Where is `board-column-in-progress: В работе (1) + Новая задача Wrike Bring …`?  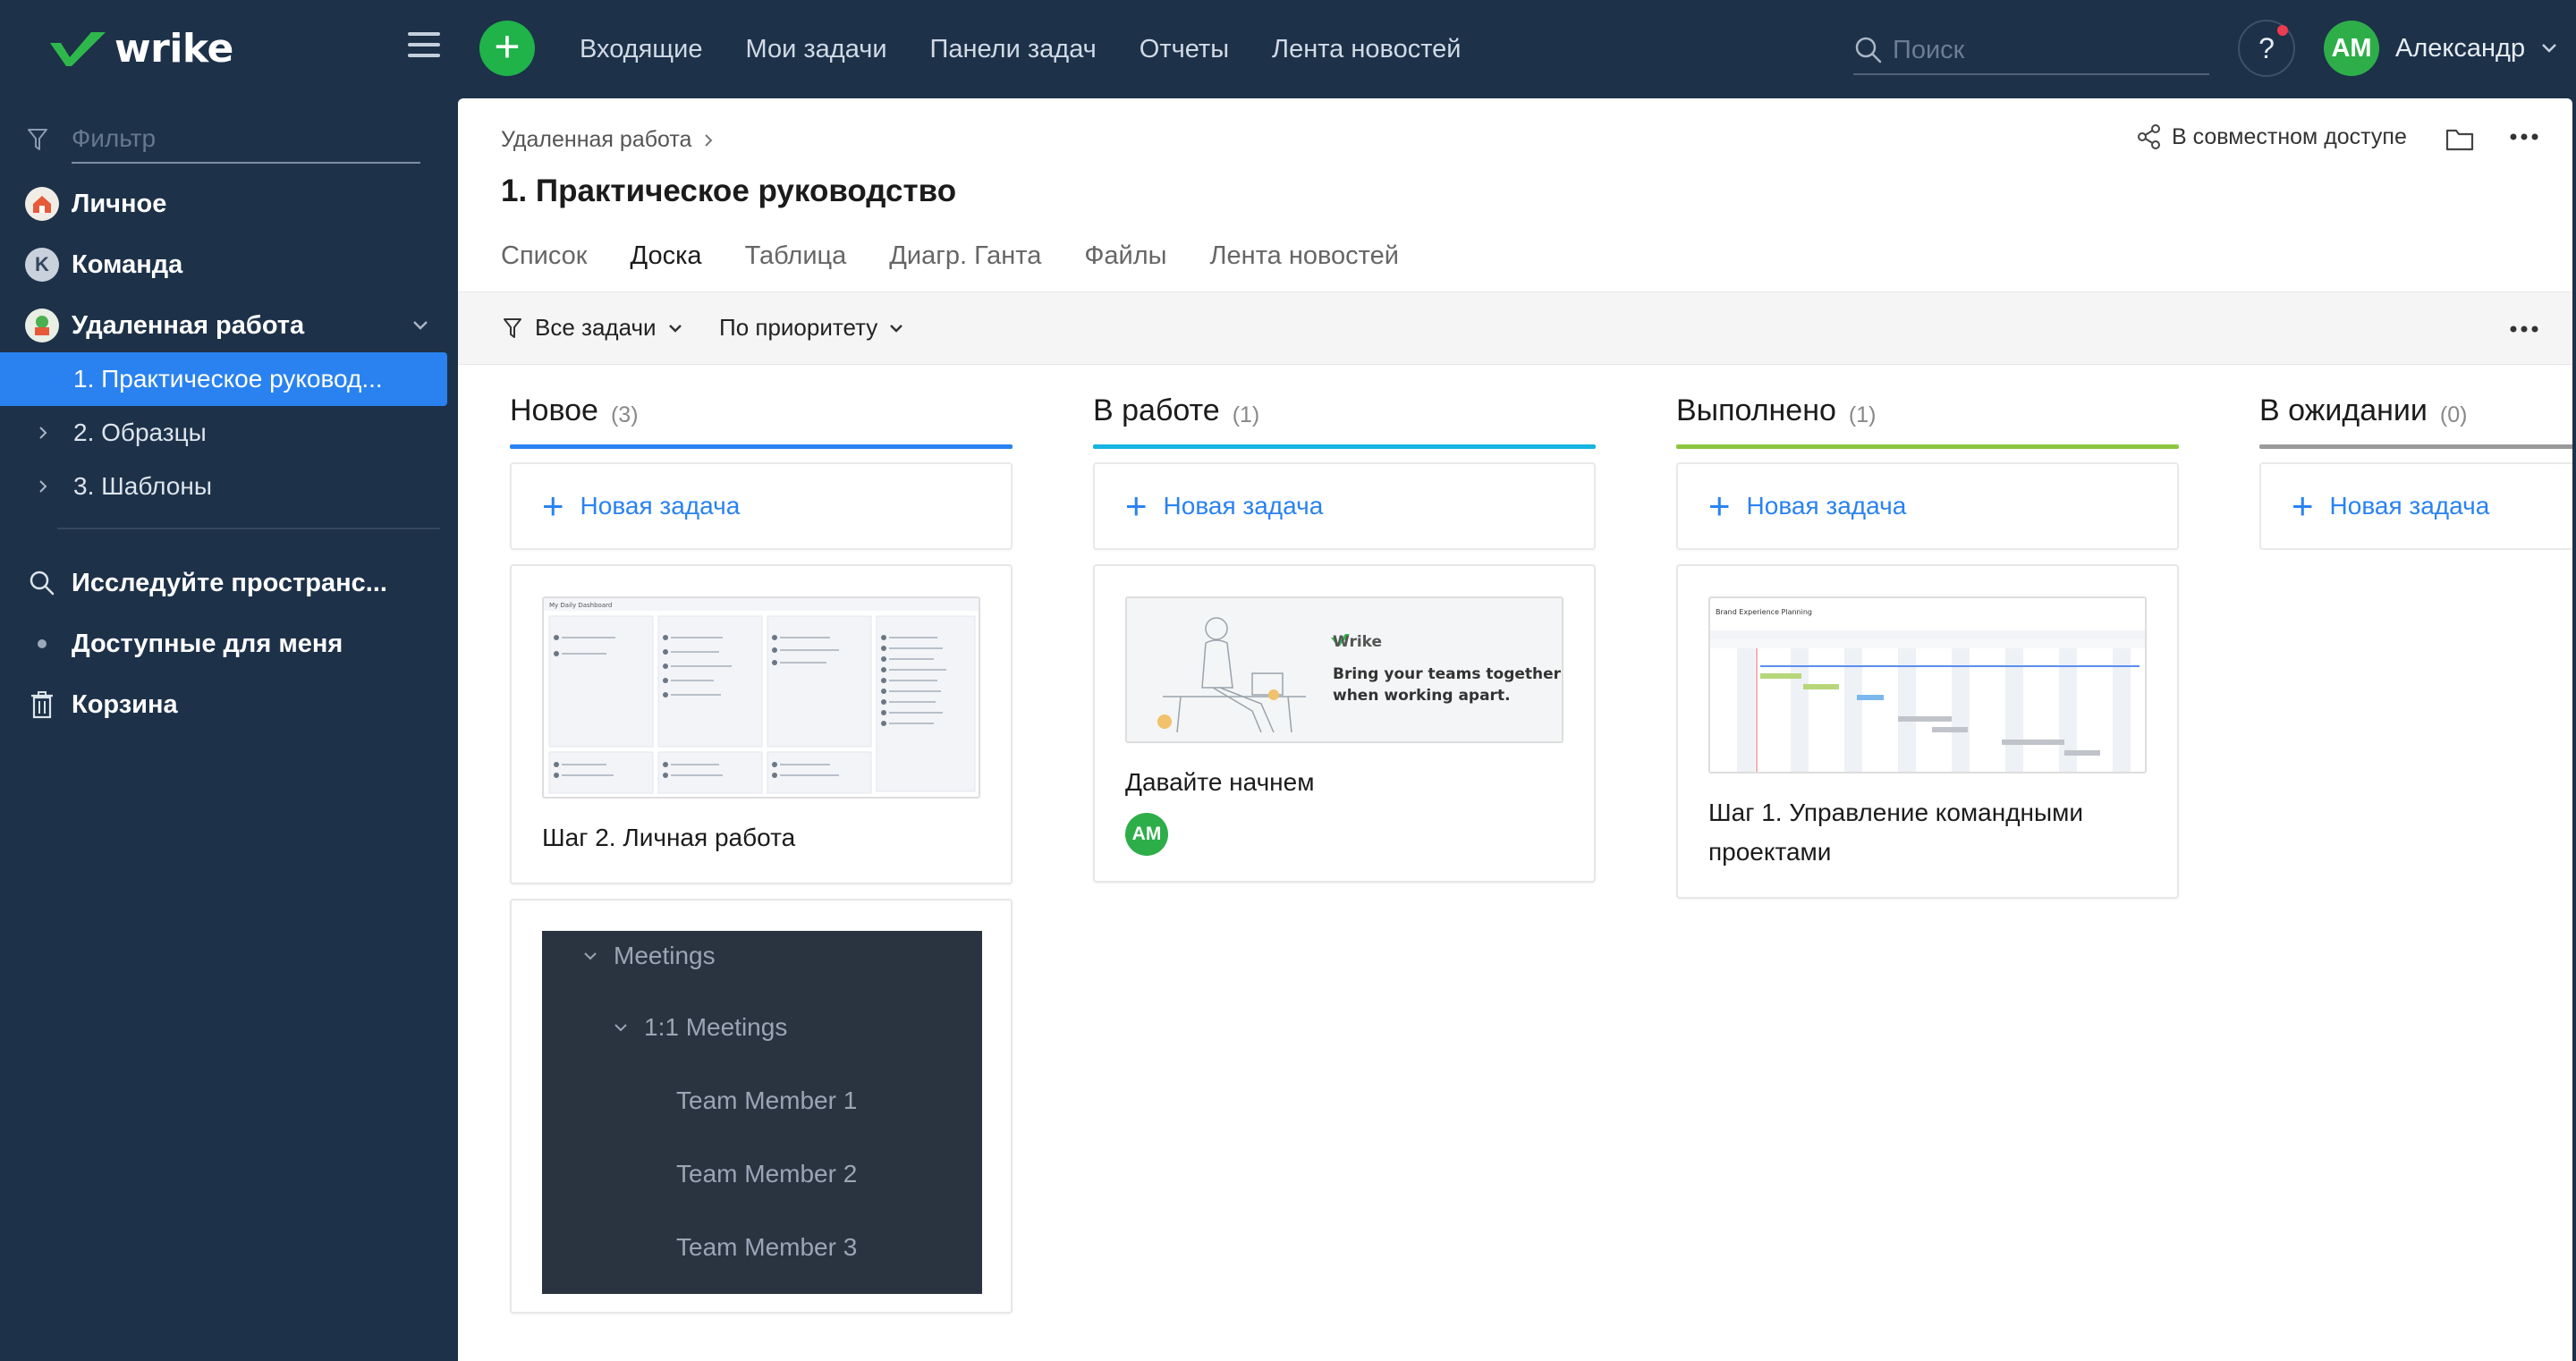 board-column-in-progress: В работе (1) + Новая задача Wrike Bring … is located at coordinates (1344, 638).